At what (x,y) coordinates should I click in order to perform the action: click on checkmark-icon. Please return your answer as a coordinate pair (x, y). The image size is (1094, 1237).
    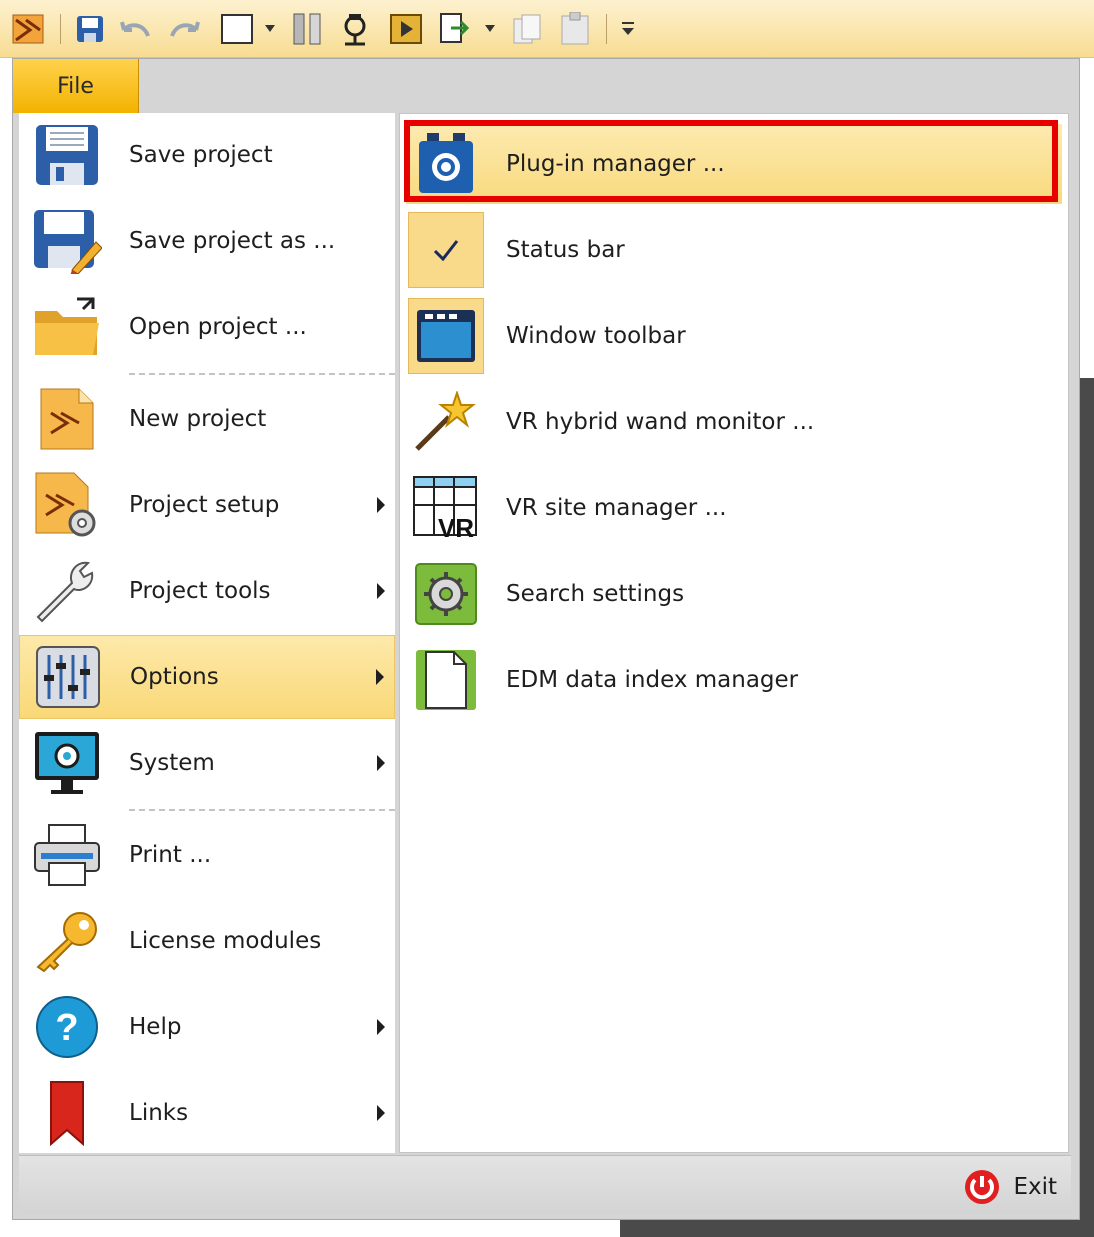
    Looking at the image, I should click on (446, 250).